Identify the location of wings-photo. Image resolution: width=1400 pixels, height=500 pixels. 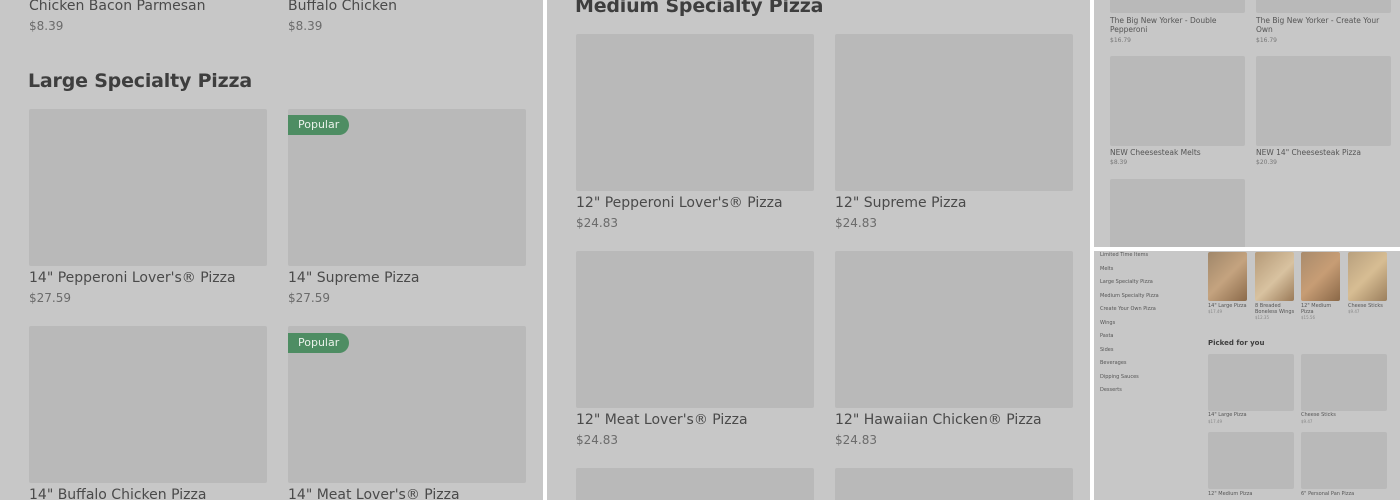
(1274, 276).